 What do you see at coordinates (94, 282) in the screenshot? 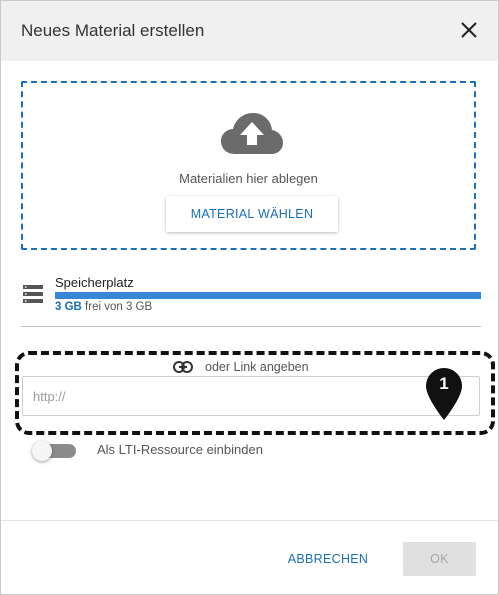
I see `storage-title: Speicherplatz` at bounding box center [94, 282].